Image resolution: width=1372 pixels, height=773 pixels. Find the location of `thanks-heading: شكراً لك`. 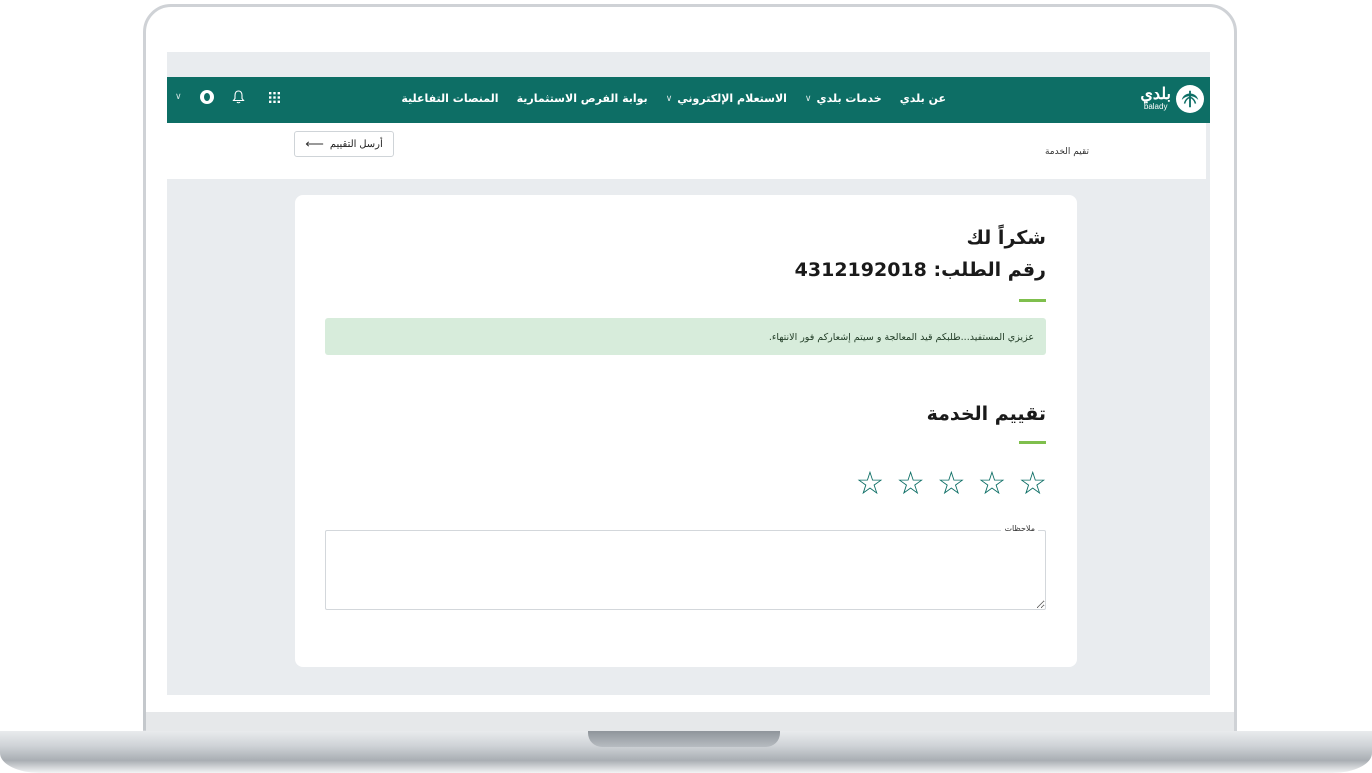

thanks-heading: شكراً لك is located at coordinates (1006, 238).